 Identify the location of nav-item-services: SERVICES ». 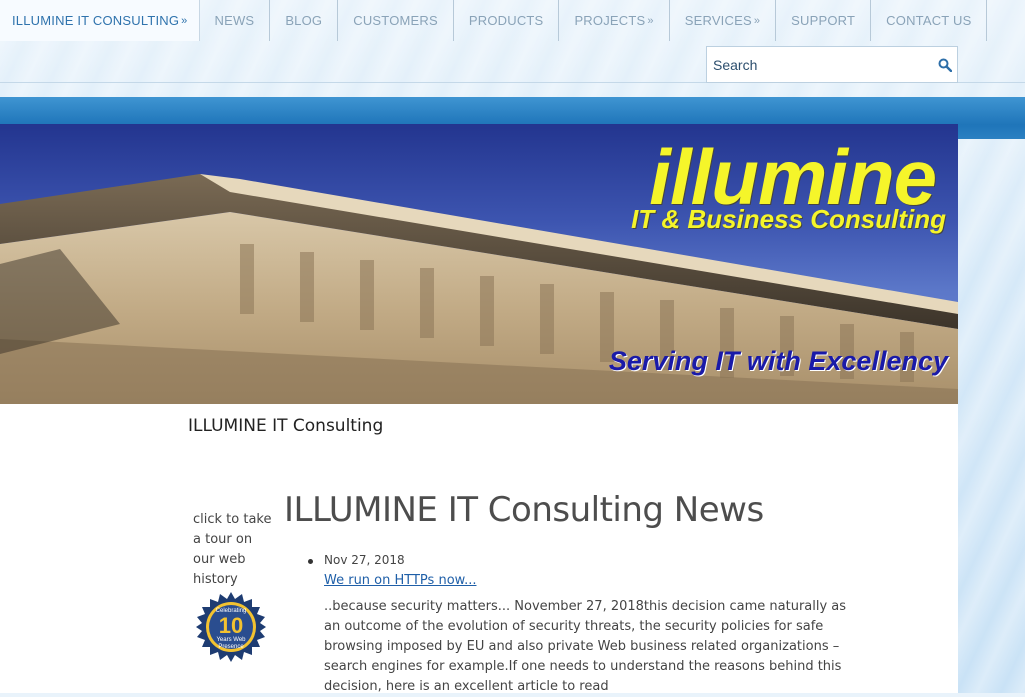
(723, 20).